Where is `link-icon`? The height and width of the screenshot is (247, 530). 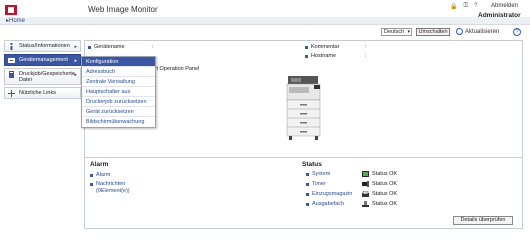 link-icon is located at coordinates (11, 93).